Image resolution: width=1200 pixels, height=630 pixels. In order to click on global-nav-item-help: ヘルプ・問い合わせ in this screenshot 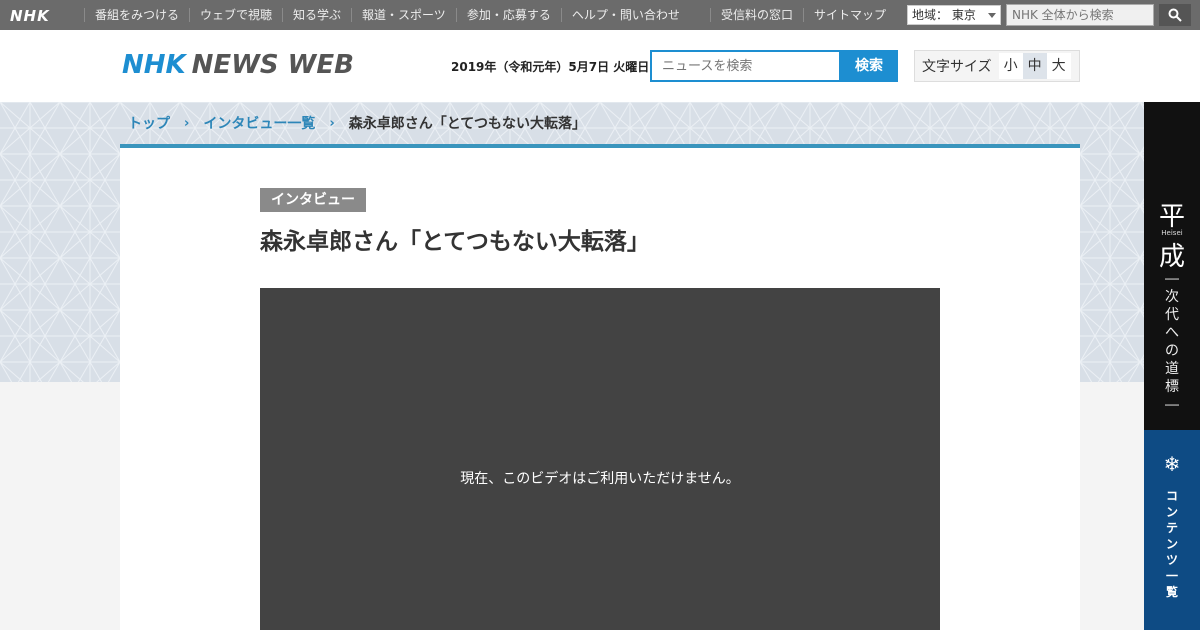, I will do `click(625, 15)`.